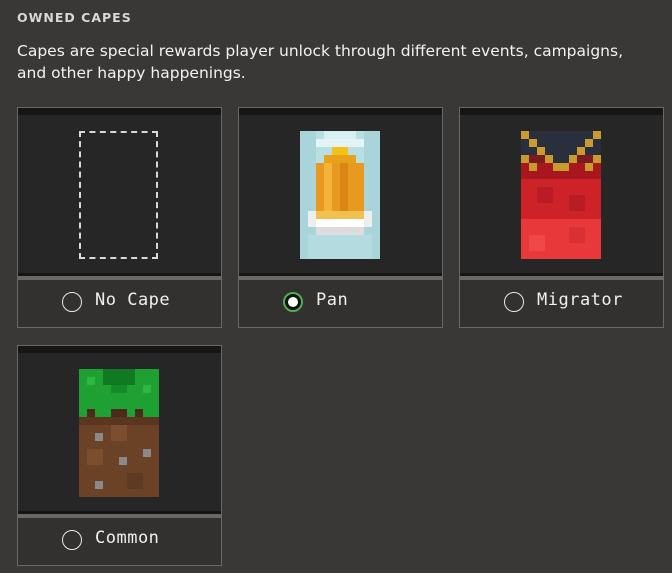 The image size is (672, 573). What do you see at coordinates (74, 17) in the screenshot?
I see `section-title: OWNED CAPES` at bounding box center [74, 17].